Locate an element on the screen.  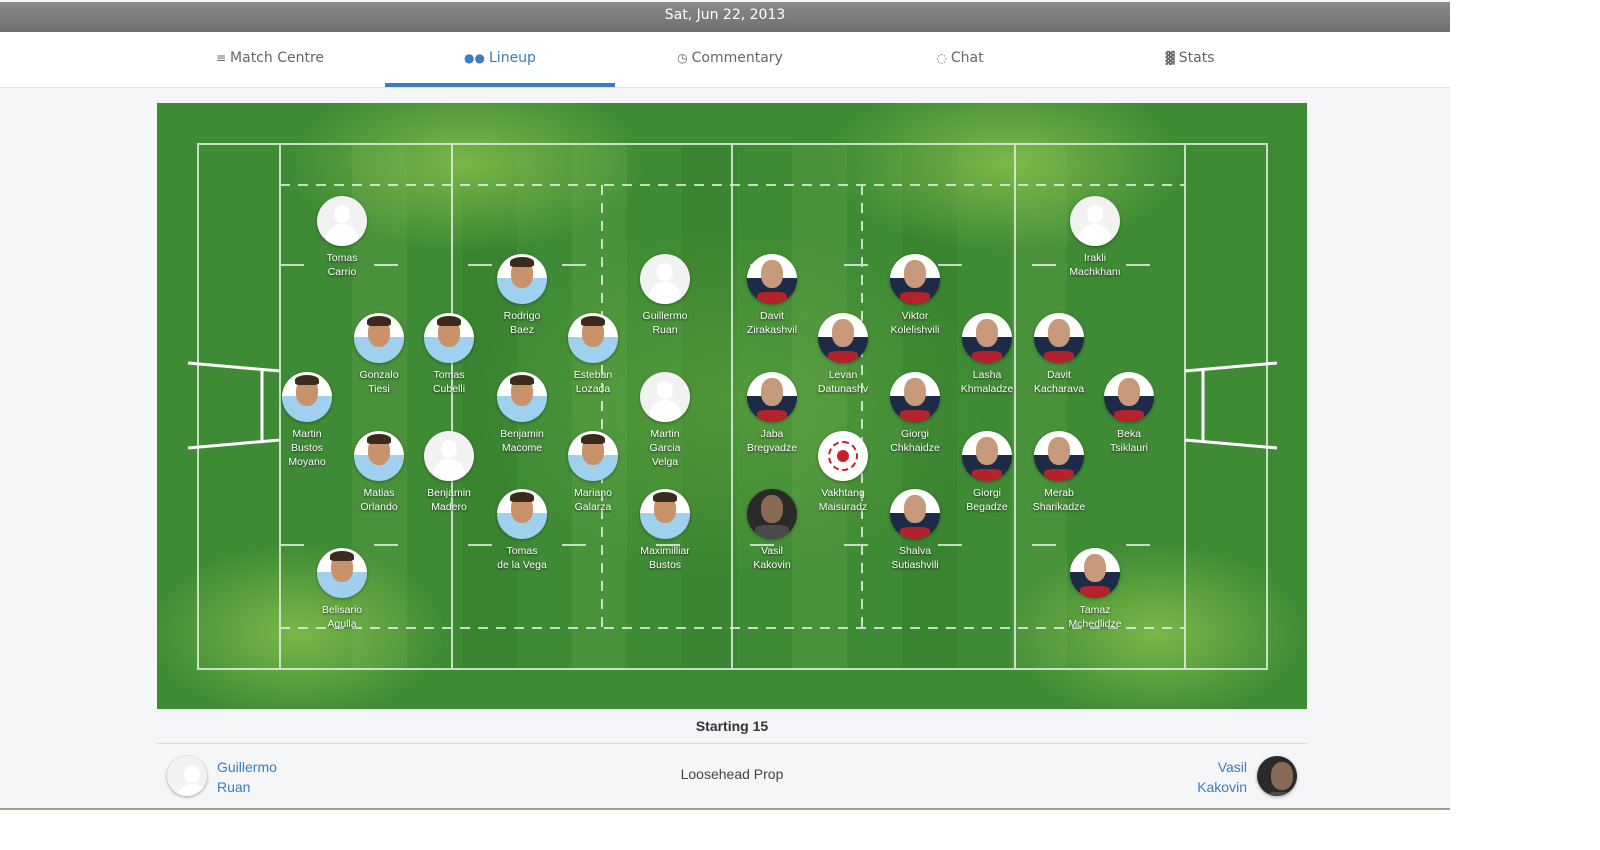
player-first-name: Jaba is located at coordinates (772, 434).